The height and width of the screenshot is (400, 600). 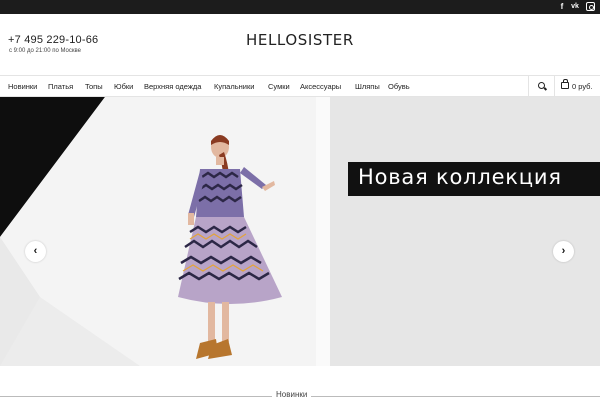 What do you see at coordinates (94, 86) in the screenshot?
I see `nav-item-topy: Топы` at bounding box center [94, 86].